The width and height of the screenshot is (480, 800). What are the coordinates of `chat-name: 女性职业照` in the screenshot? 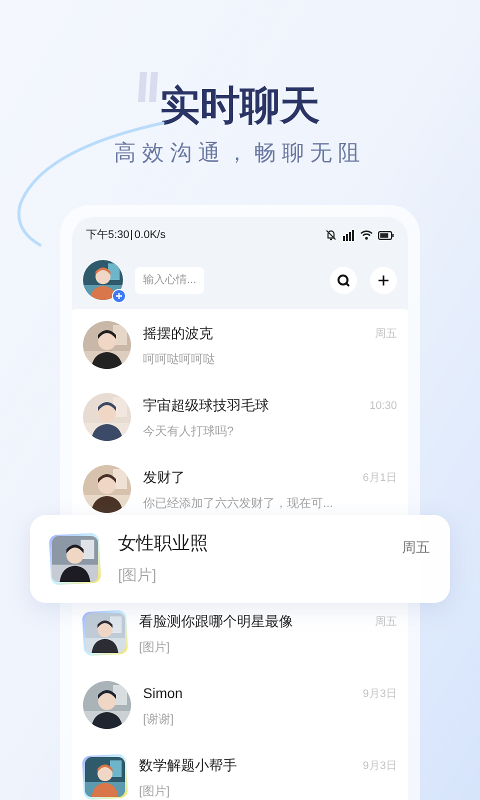 It's located at (163, 544).